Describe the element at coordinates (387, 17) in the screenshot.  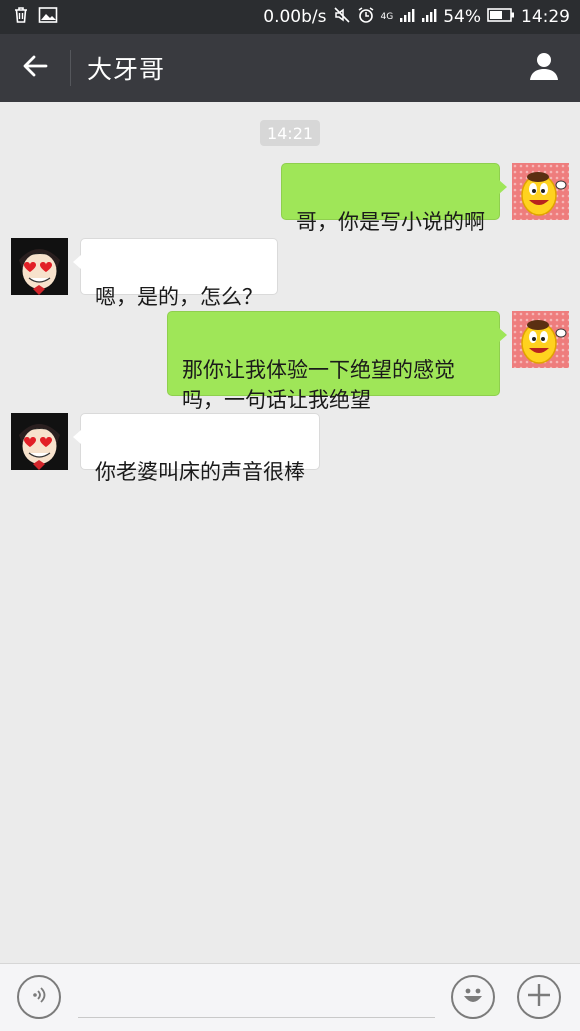
I see `network-type: 4G` at that location.